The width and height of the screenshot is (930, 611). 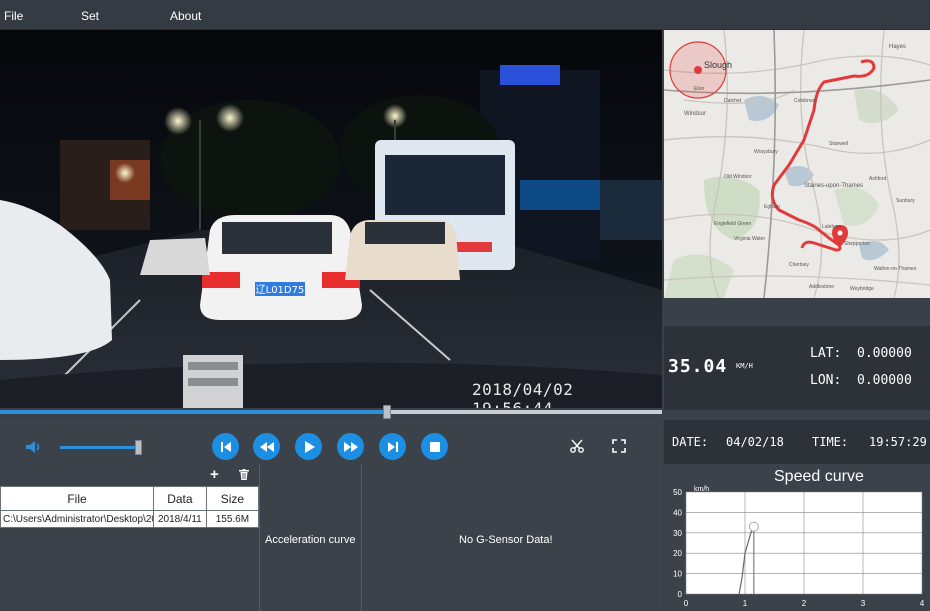 What do you see at coordinates (884, 380) in the screenshot?
I see `longitude-value: 0.00000` at bounding box center [884, 380].